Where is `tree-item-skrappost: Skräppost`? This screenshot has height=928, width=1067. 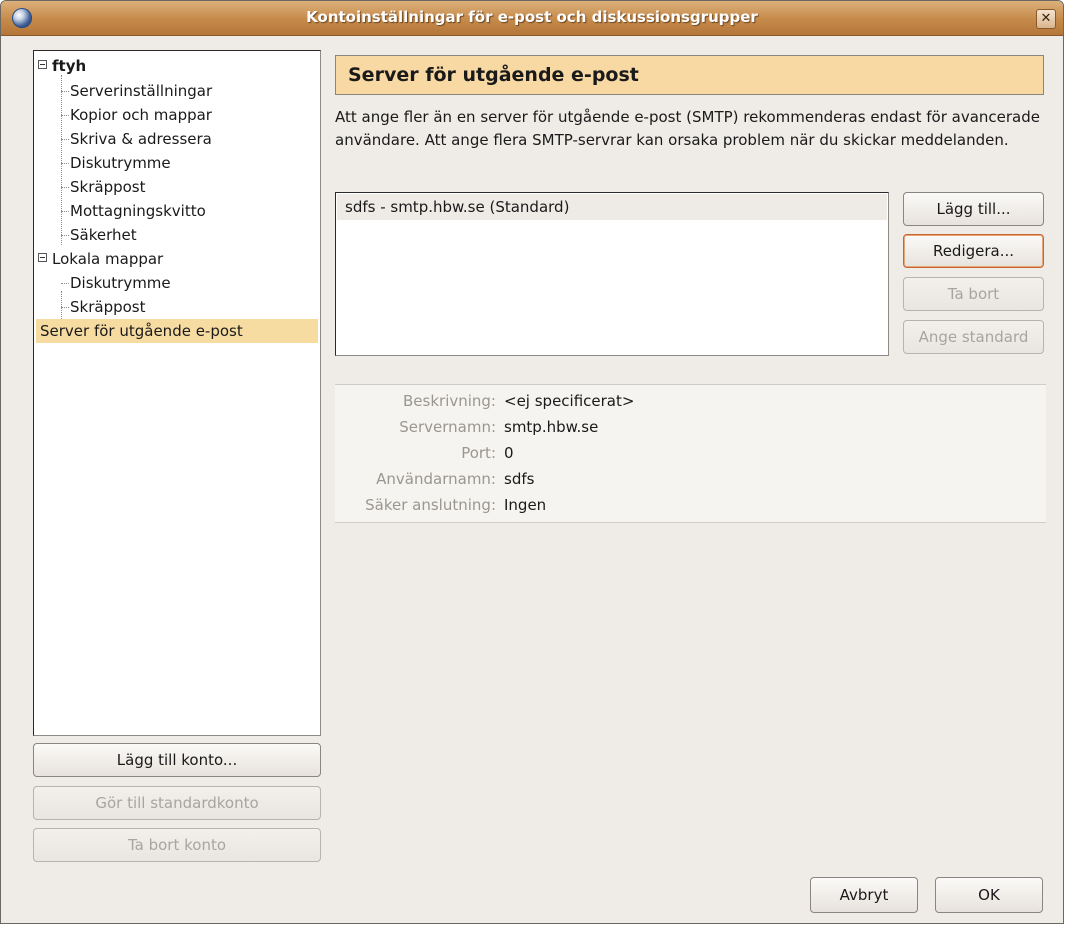 tree-item-skrappost: Skräppost is located at coordinates (177, 187).